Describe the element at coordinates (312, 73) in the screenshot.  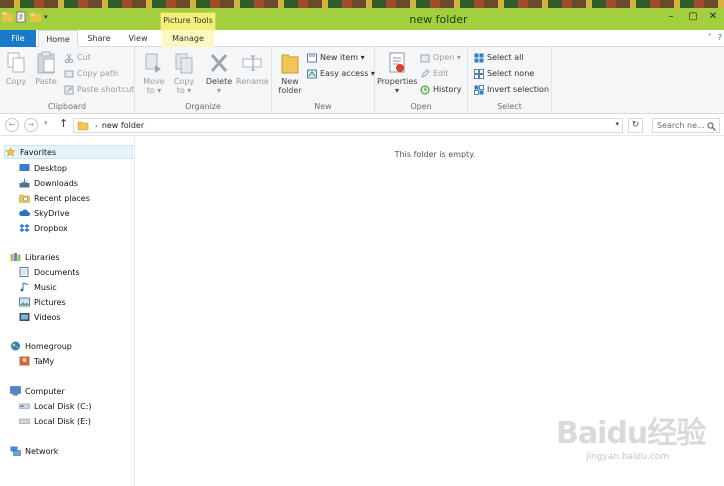
I see `easy-access-icon` at that location.